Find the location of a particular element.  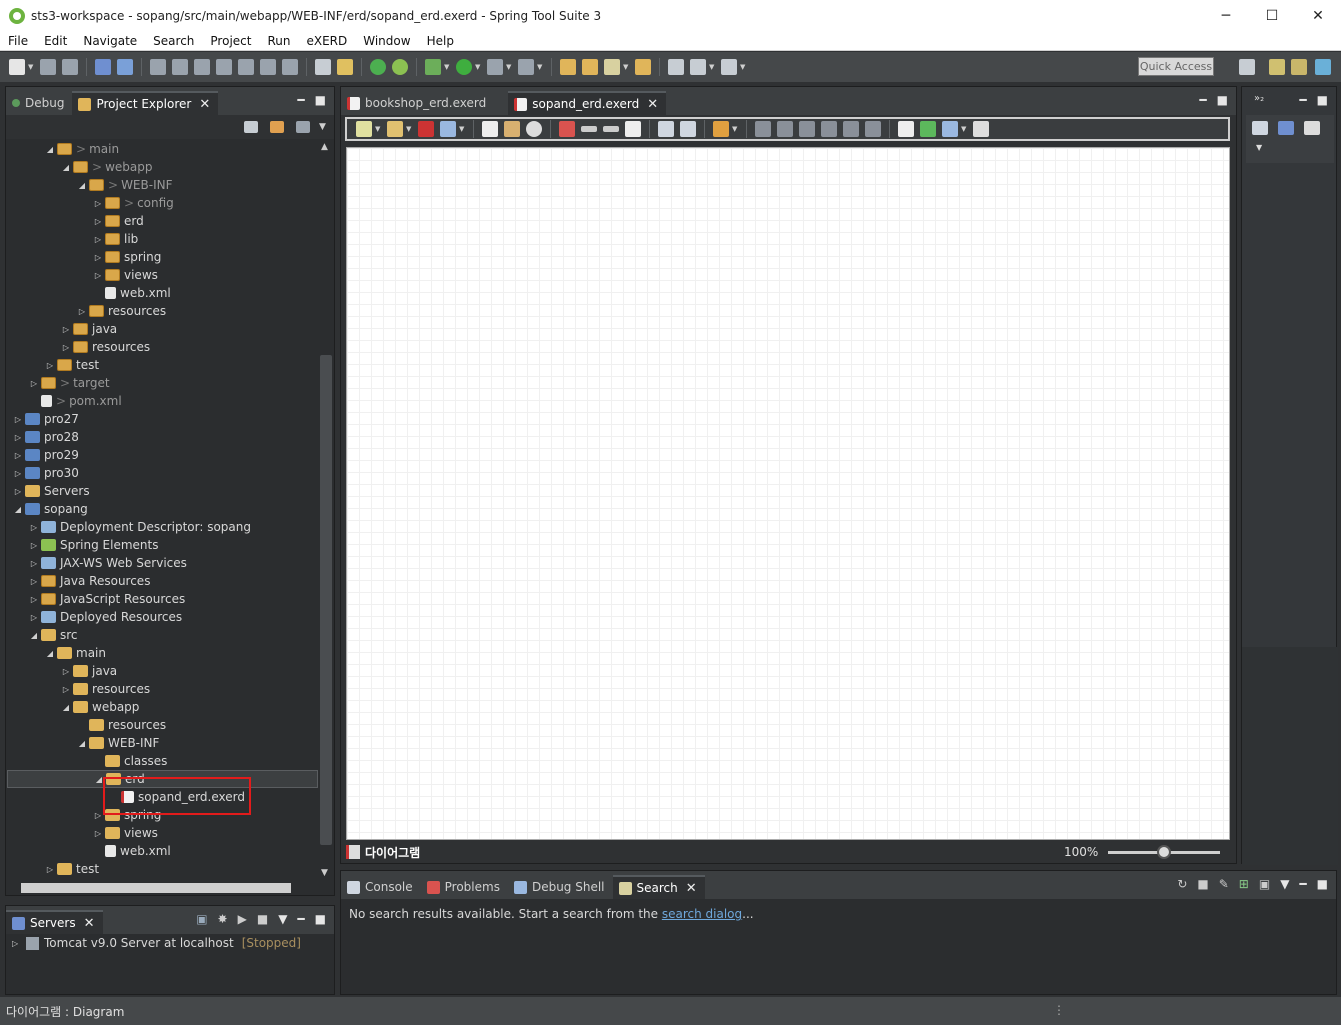

tree-item: ◢ > main is located at coordinates (162, 149).